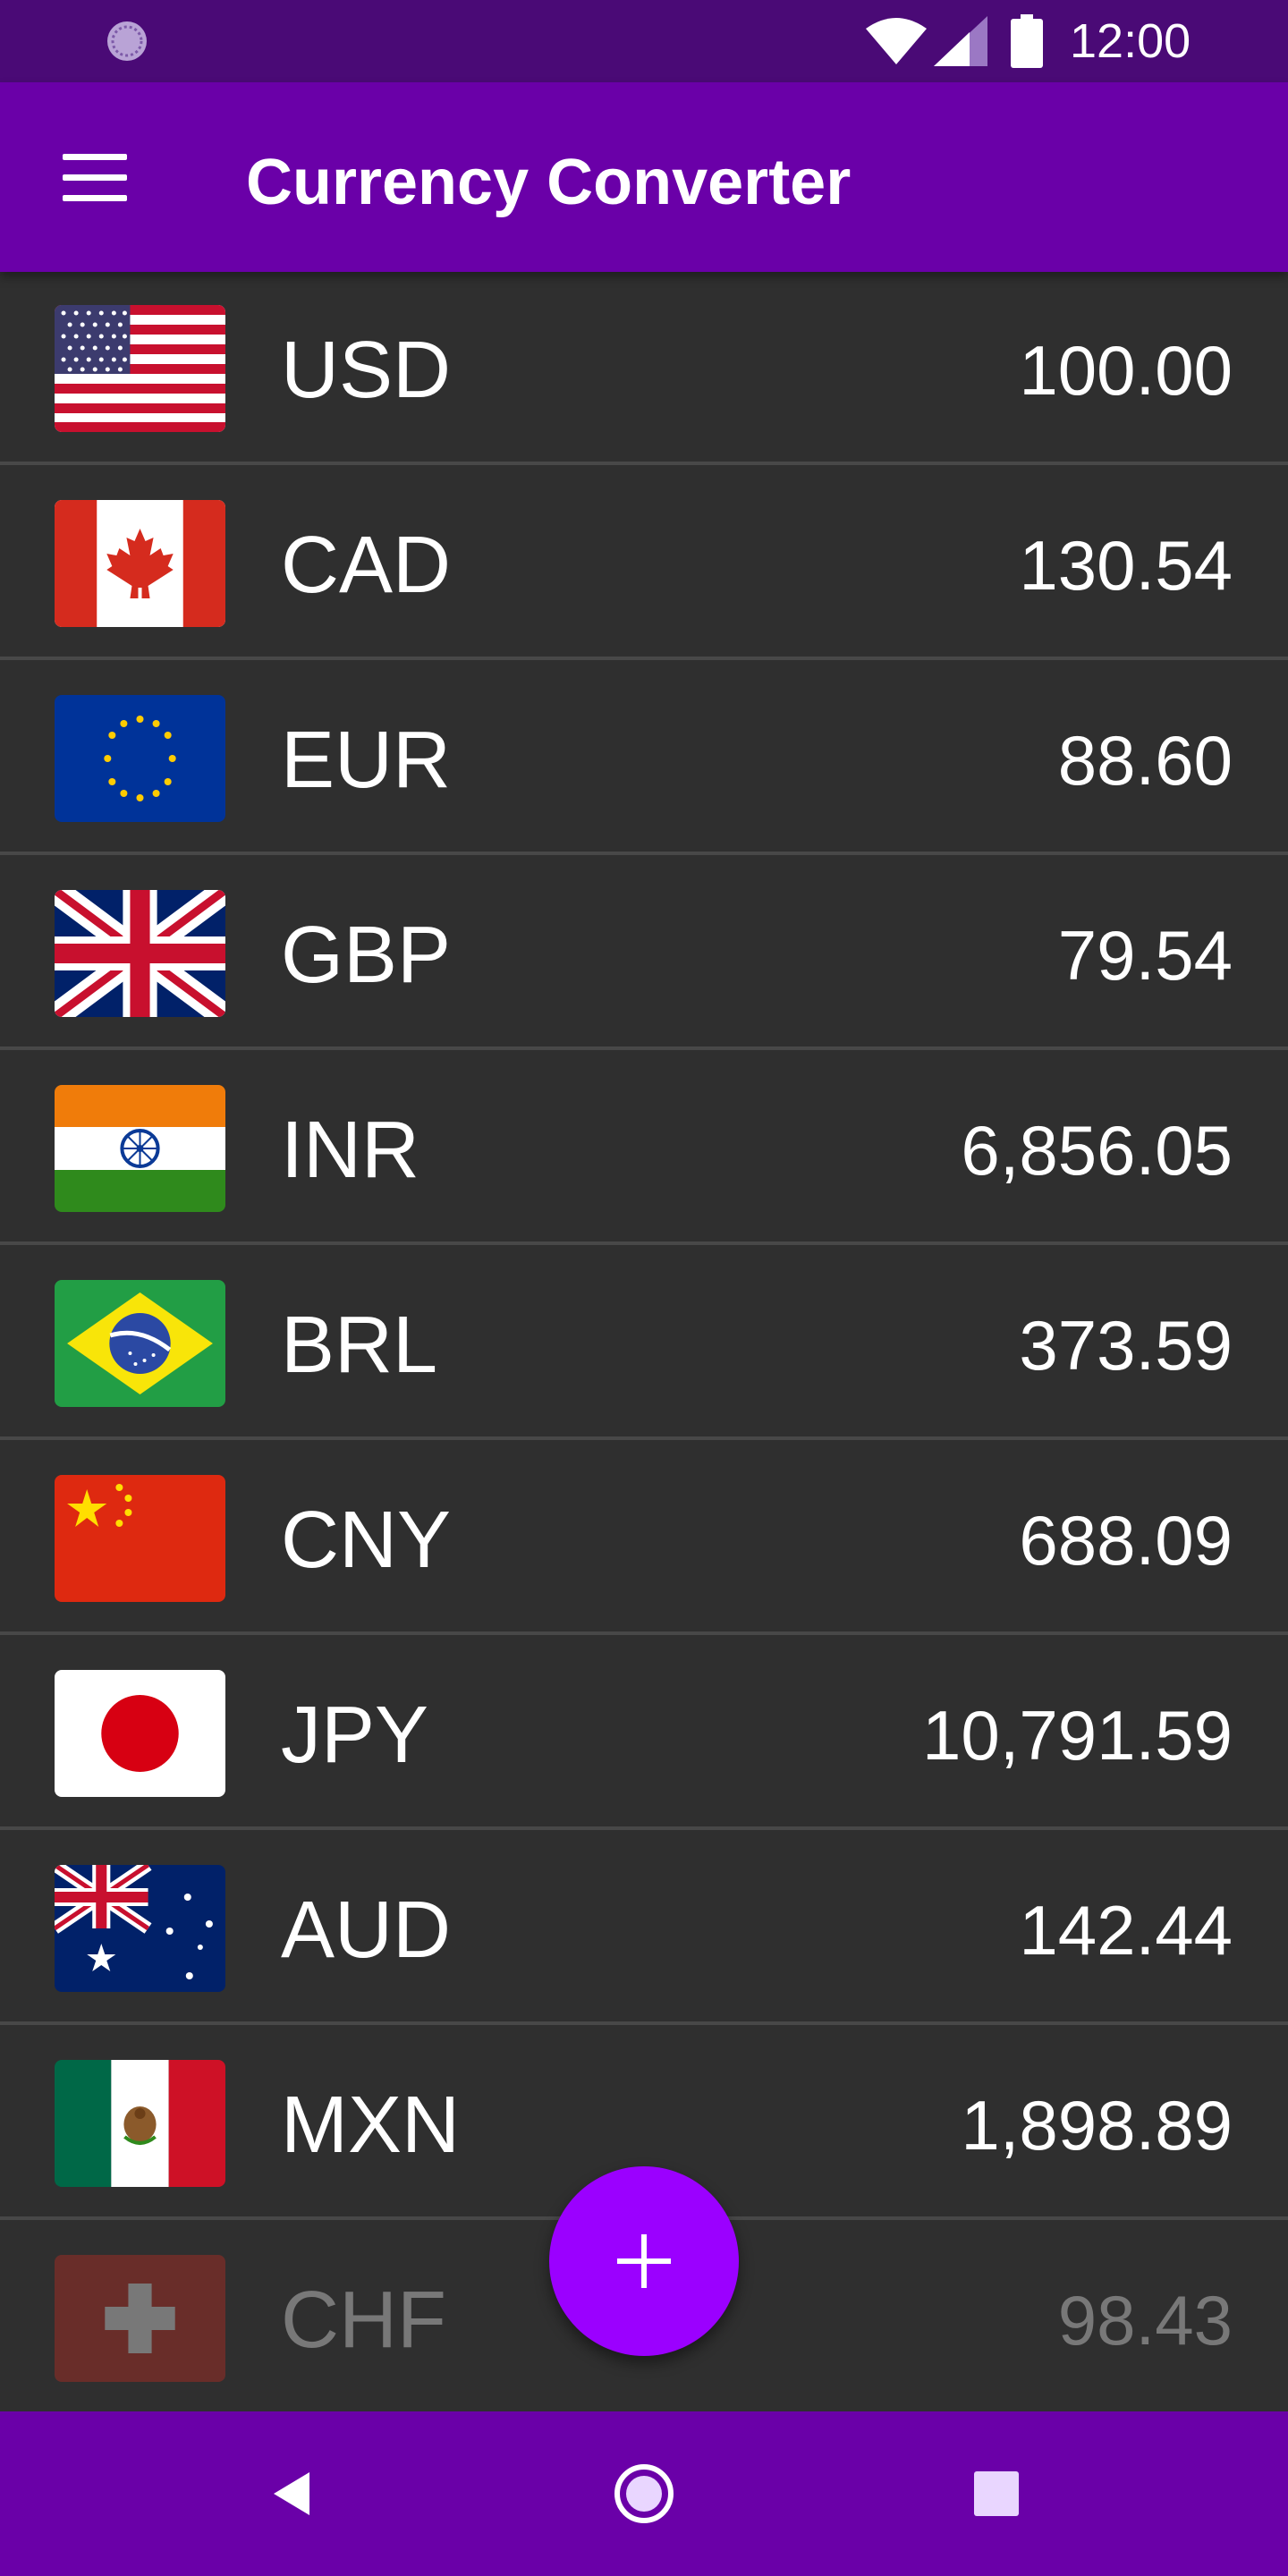 This screenshot has width=1288, height=2576. Describe the element at coordinates (644, 1148) in the screenshot. I see `currency-row-inr: INR 6,856.05` at that location.